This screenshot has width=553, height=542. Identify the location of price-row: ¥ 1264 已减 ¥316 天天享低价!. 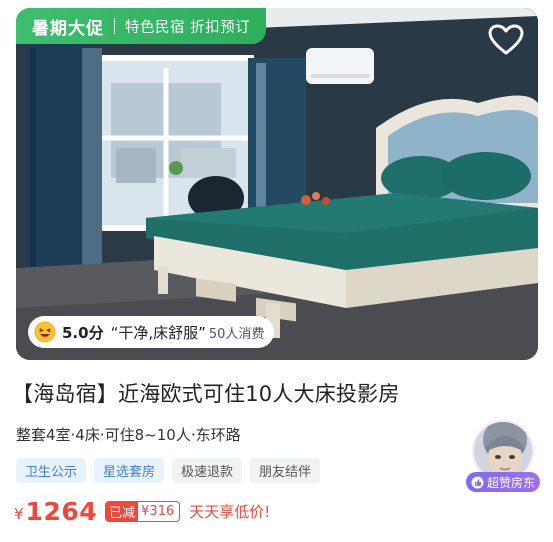
(142, 511).